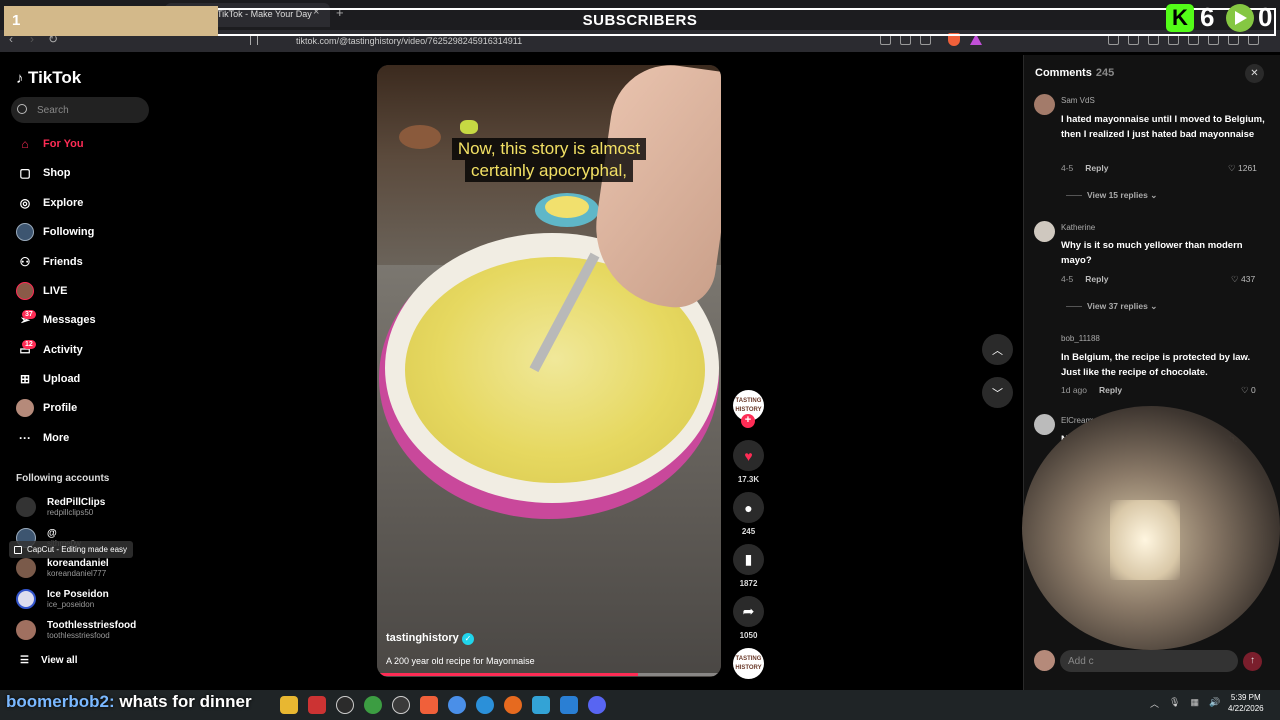  I want to click on comment-like: ♡ 1261, so click(1242, 168).